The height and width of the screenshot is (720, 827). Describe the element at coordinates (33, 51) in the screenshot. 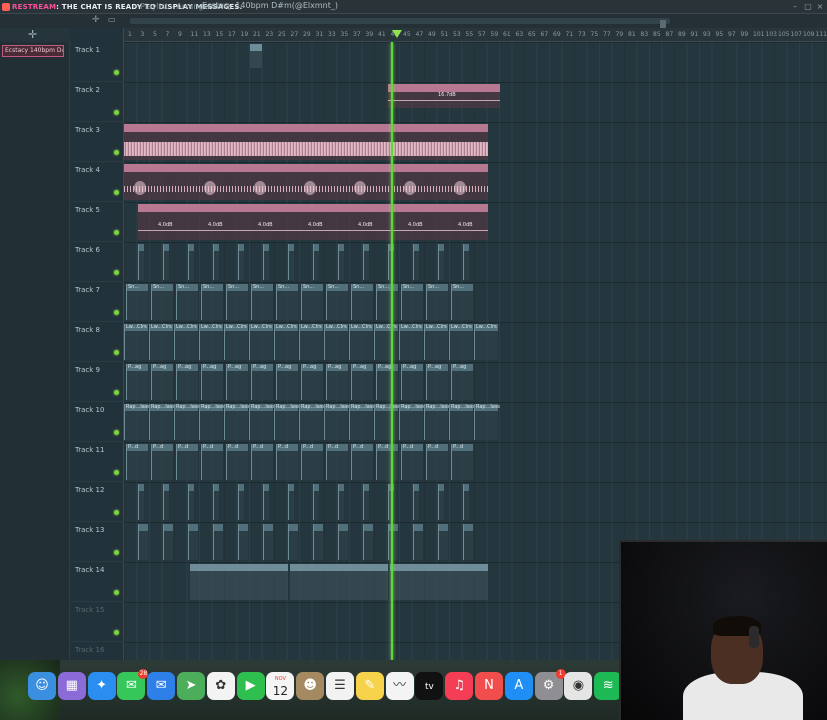

I see `selected-pattern: Ecstacy 140bpm D#m` at that location.